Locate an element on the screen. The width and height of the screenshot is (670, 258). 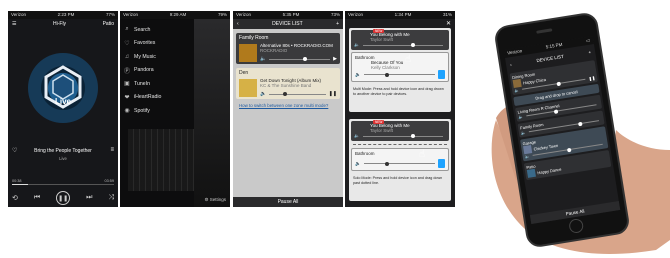
menu-item-label: Favorites is located at coordinates (145, 43).